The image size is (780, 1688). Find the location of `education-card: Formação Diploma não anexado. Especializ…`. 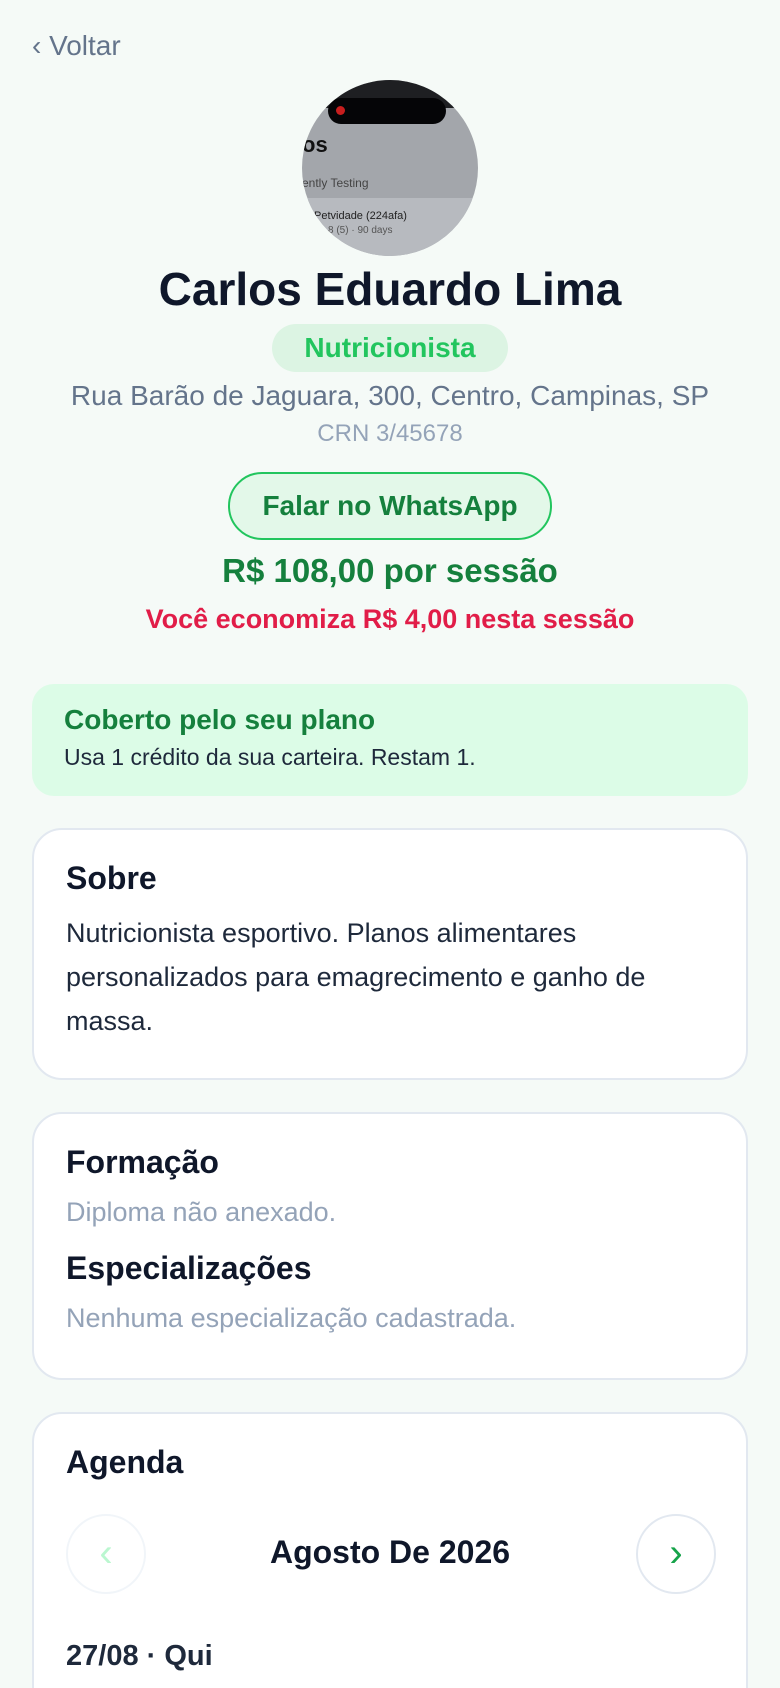

education-card: Formação Diploma não anexado. Especializ… is located at coordinates (390, 1246).